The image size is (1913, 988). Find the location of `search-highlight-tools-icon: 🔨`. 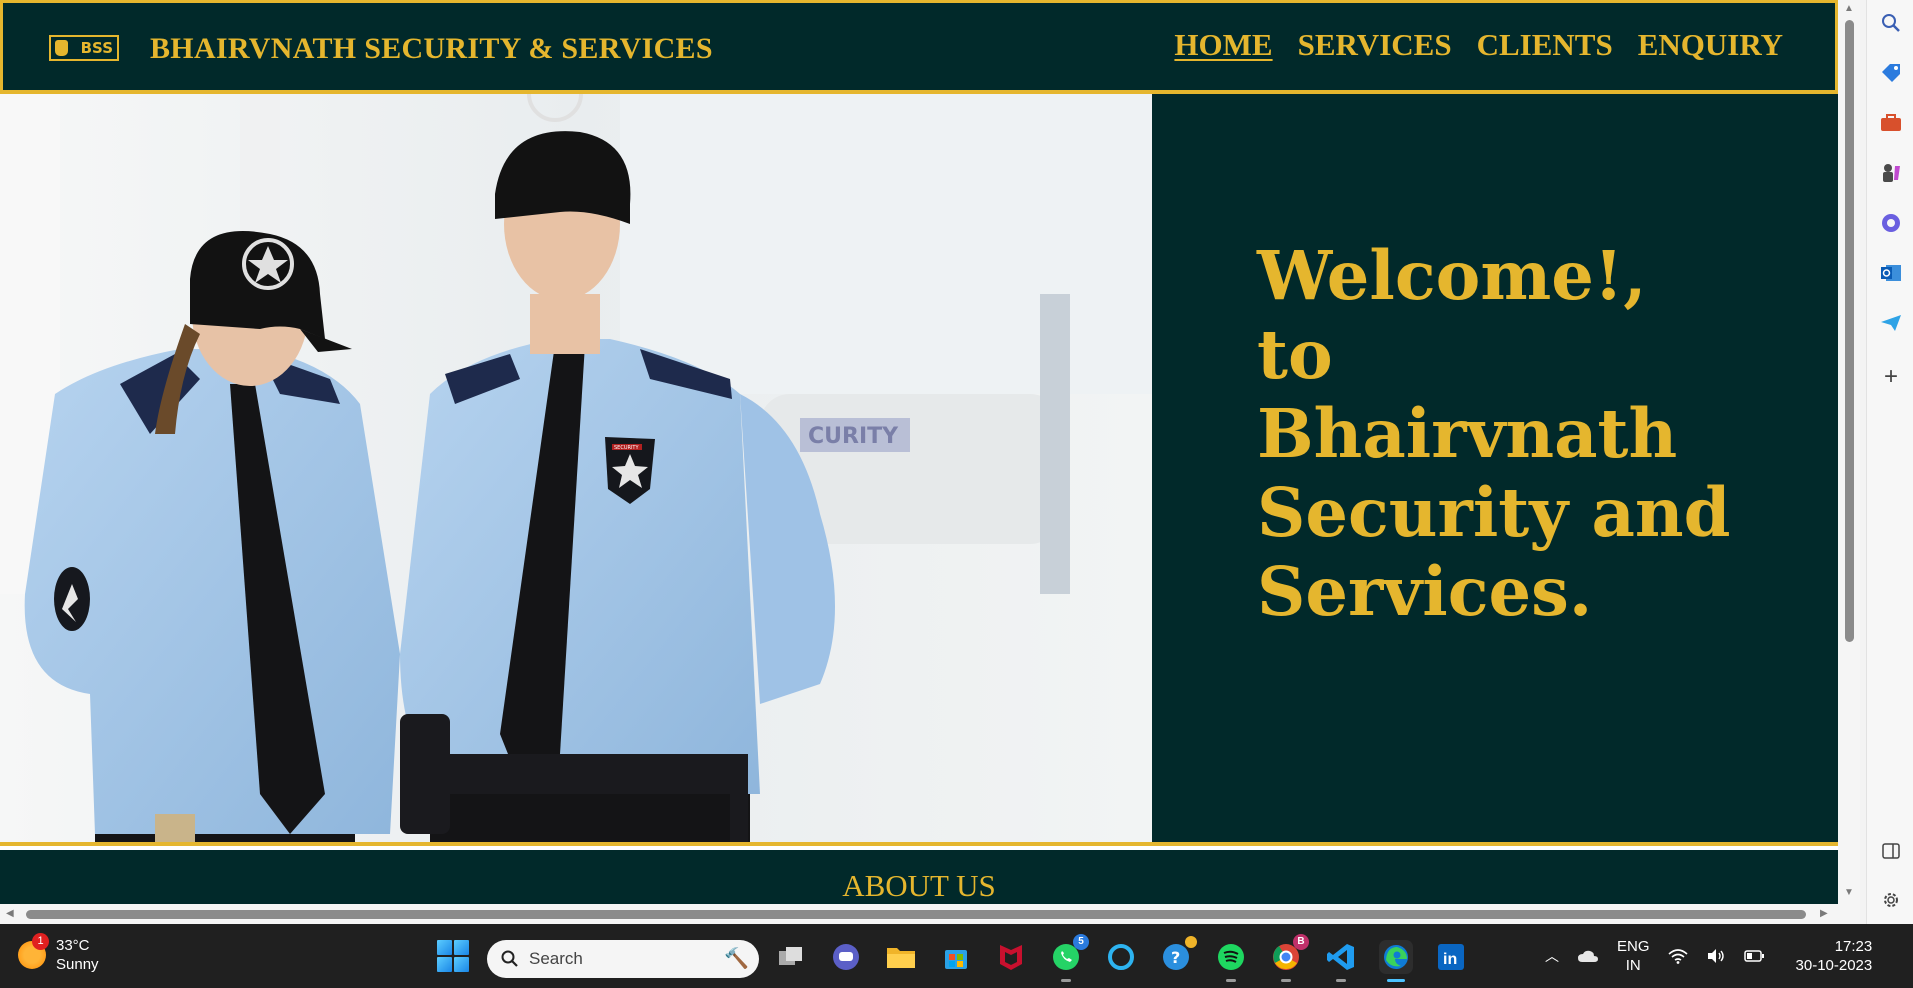

search-highlight-tools-icon: 🔨 is located at coordinates (736, 959).